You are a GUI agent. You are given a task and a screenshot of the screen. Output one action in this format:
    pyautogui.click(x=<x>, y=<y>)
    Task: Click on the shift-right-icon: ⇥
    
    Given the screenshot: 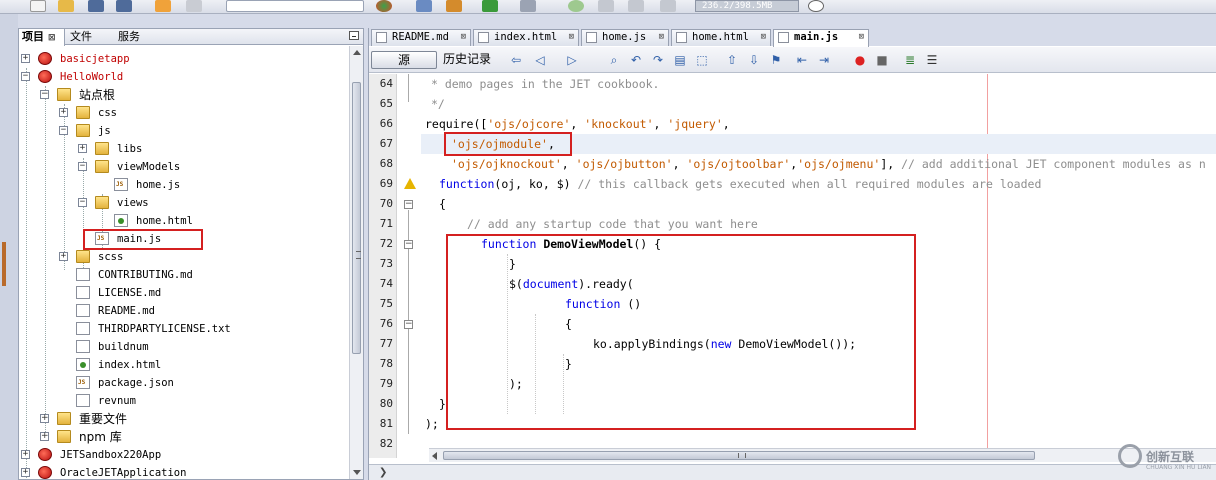 What is the action you would take?
    pyautogui.click(x=824, y=60)
    